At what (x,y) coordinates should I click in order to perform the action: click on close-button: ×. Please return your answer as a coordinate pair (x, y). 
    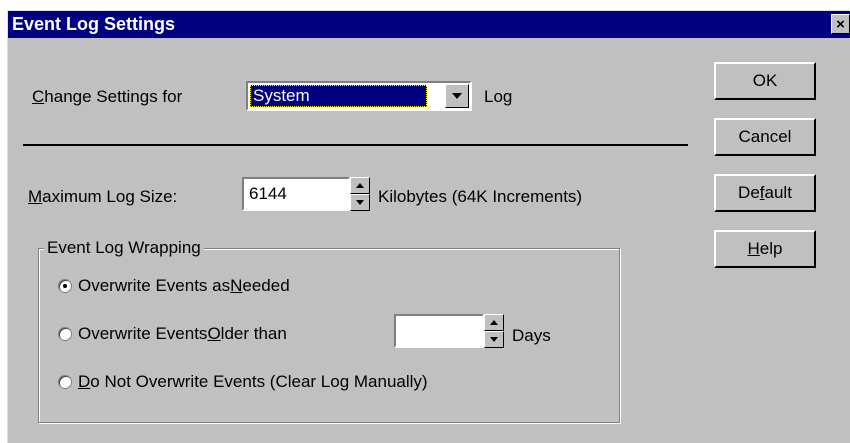
    Looking at the image, I should click on (840, 24).